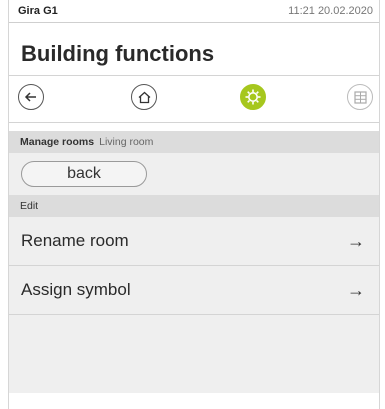  I want to click on clock: 11:21 20.02.2020, so click(330, 11).